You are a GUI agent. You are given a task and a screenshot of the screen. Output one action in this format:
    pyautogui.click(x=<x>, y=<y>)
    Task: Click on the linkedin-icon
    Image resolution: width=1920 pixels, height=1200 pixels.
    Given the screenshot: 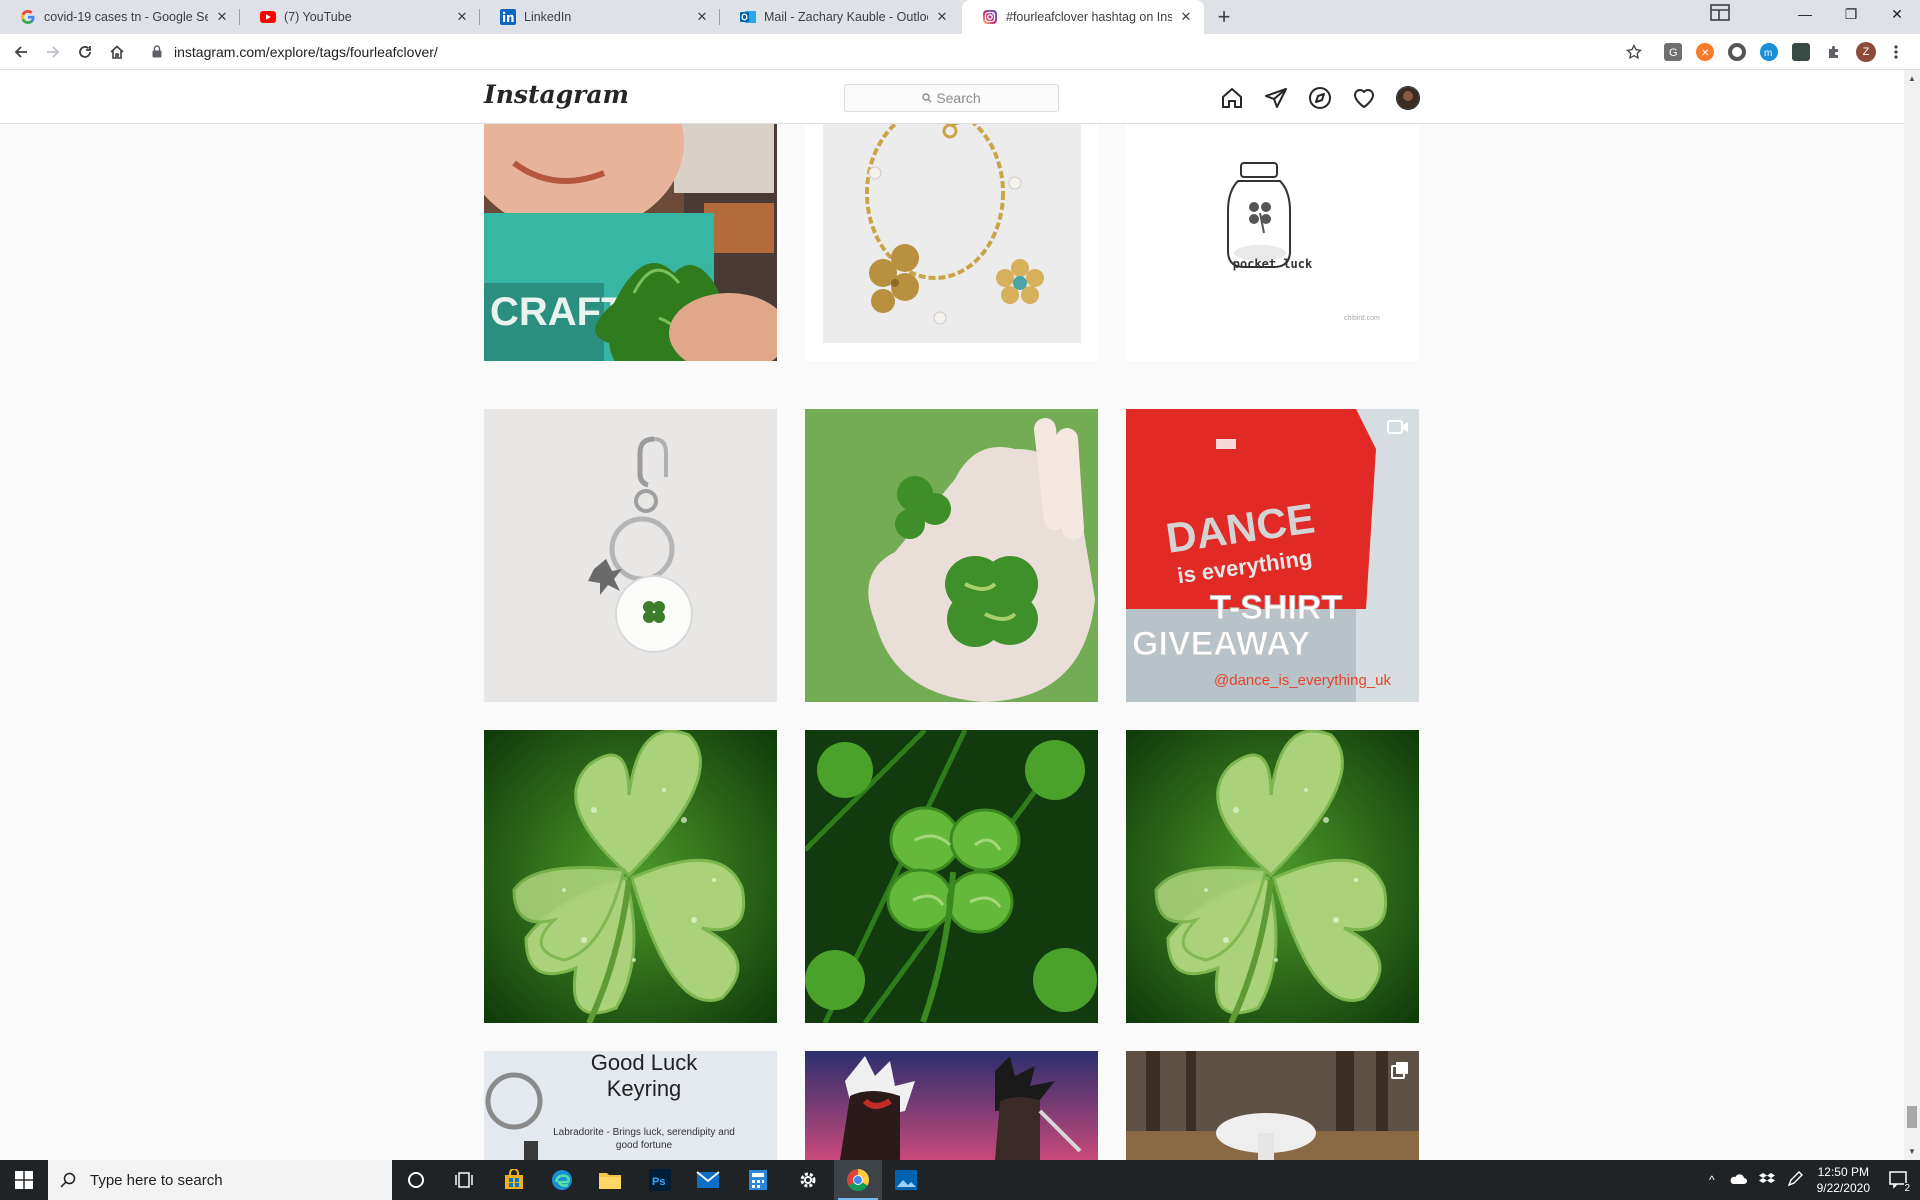 What is the action you would take?
    pyautogui.click(x=508, y=17)
    